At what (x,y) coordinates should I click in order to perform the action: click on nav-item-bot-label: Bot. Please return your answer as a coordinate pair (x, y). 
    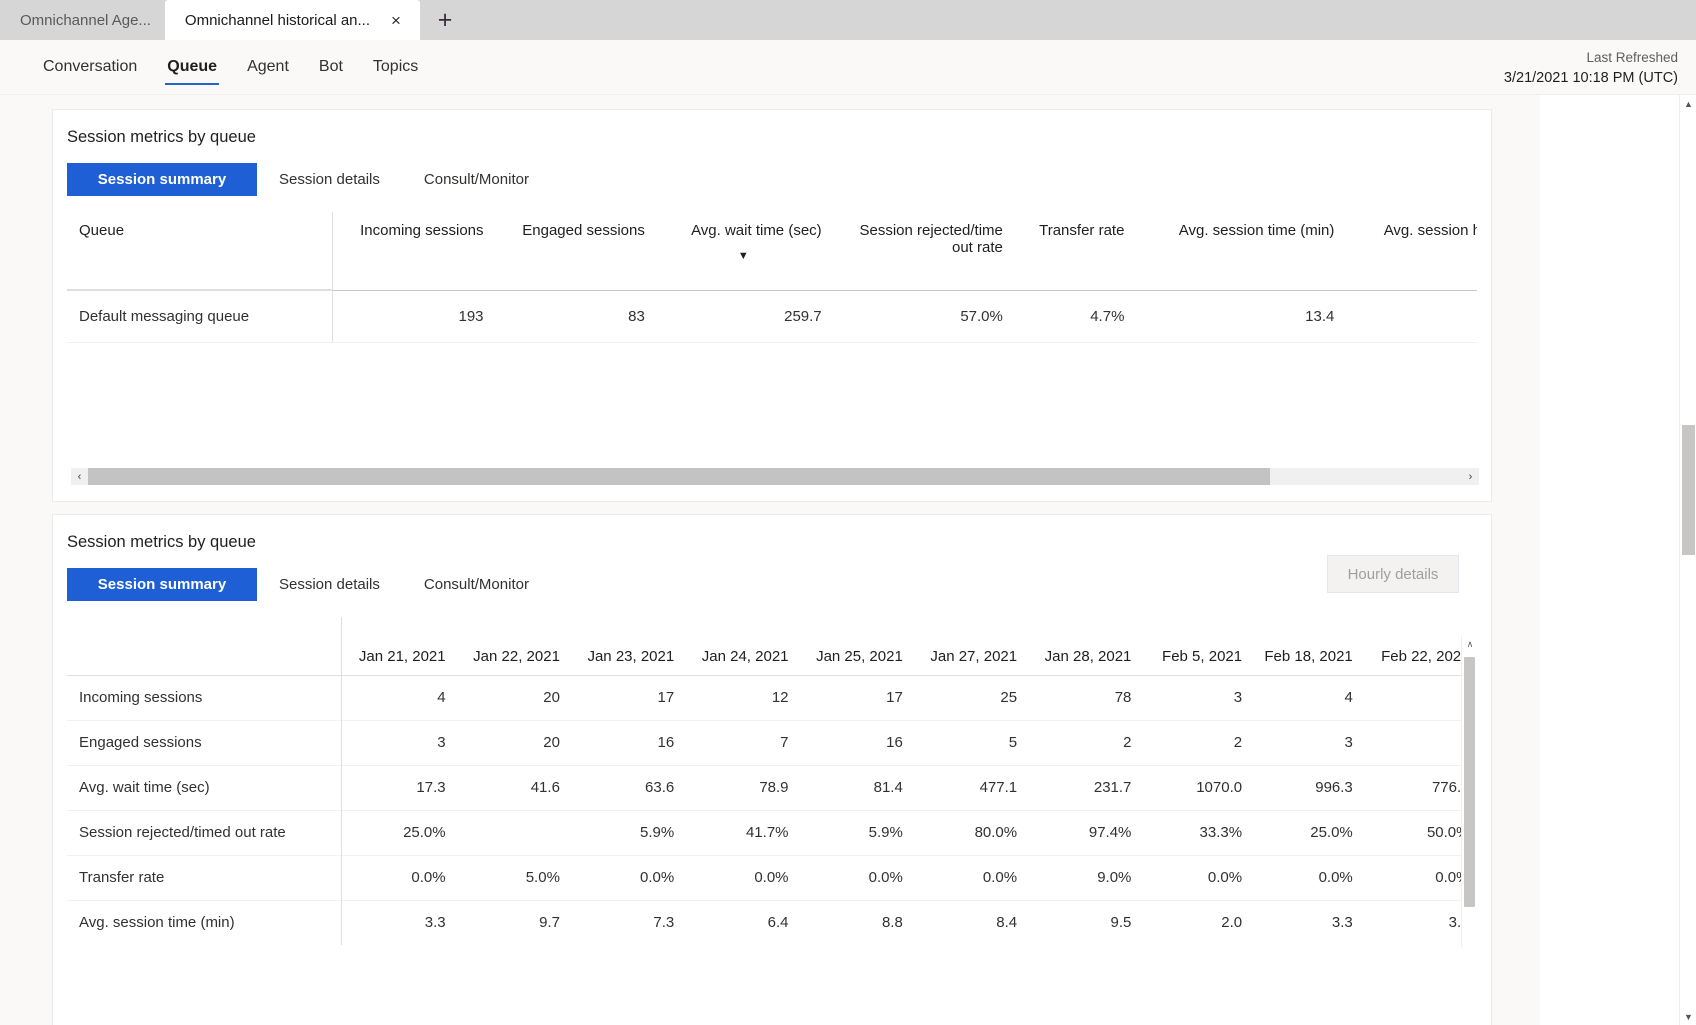
    Looking at the image, I should click on (330, 66).